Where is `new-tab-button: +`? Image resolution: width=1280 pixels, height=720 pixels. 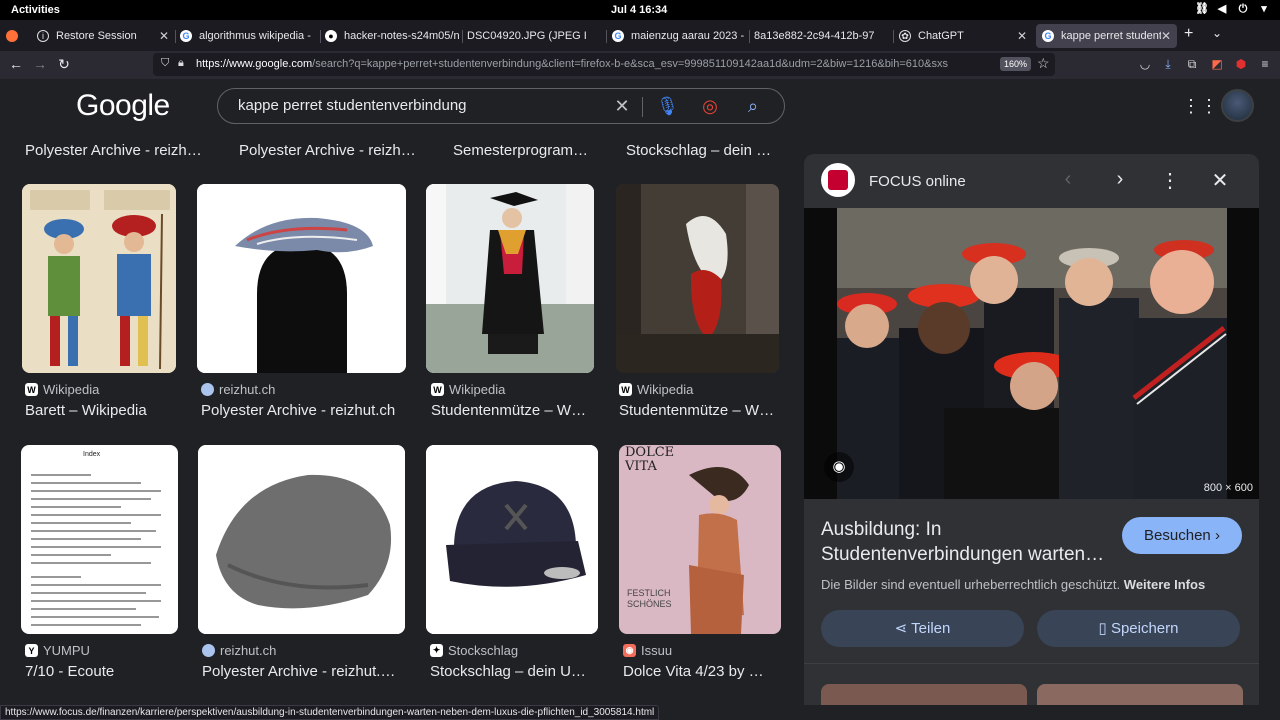 new-tab-button: + is located at coordinates (1188, 34).